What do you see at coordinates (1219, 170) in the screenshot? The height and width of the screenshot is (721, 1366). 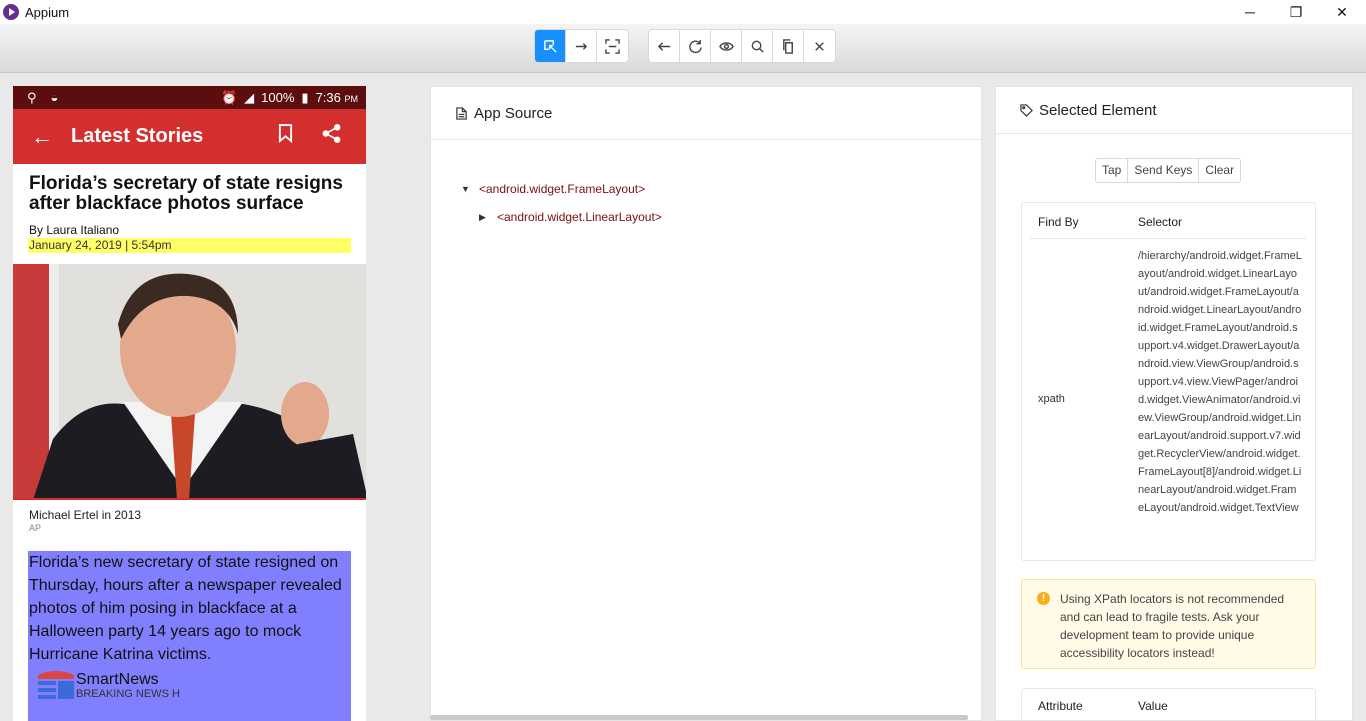 I see `clear-button: Clear` at bounding box center [1219, 170].